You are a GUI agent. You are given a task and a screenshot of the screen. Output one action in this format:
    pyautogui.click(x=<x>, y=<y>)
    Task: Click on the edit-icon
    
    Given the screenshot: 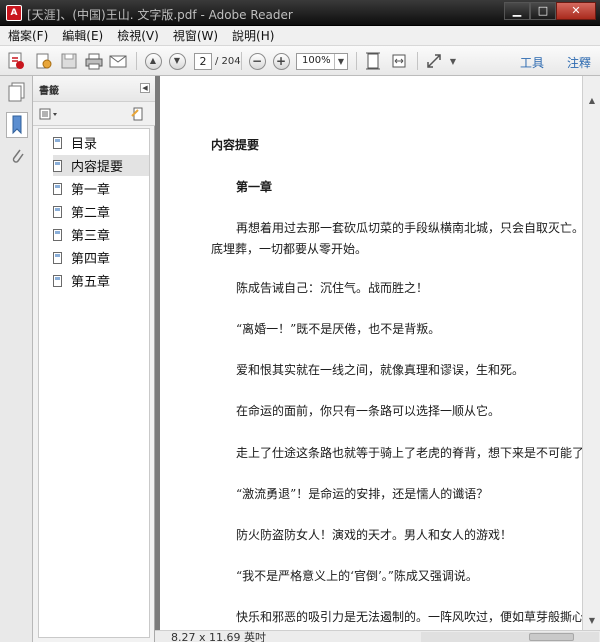 What is the action you would take?
    pyautogui.click(x=44, y=61)
    